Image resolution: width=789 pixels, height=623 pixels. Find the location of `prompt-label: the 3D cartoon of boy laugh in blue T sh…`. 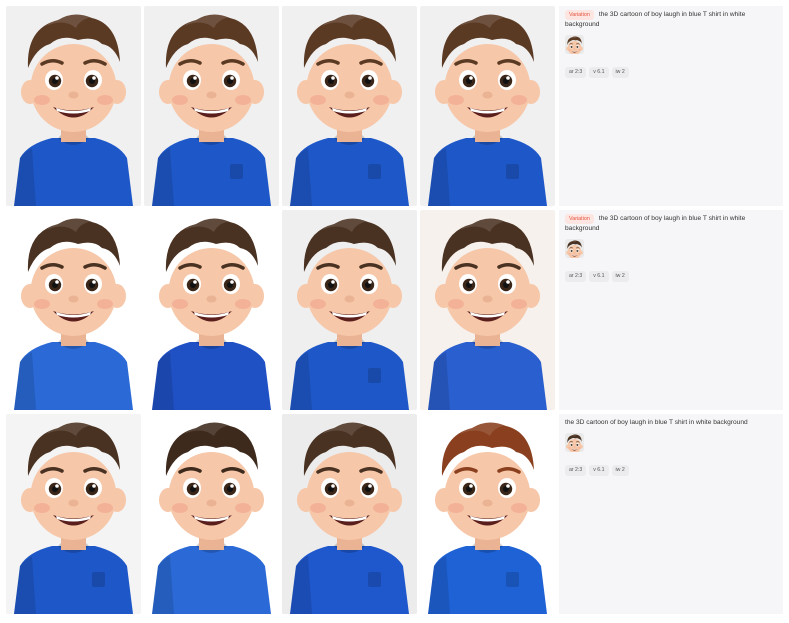

prompt-label: the 3D cartoon of boy laugh in blue T sh… is located at coordinates (656, 422).